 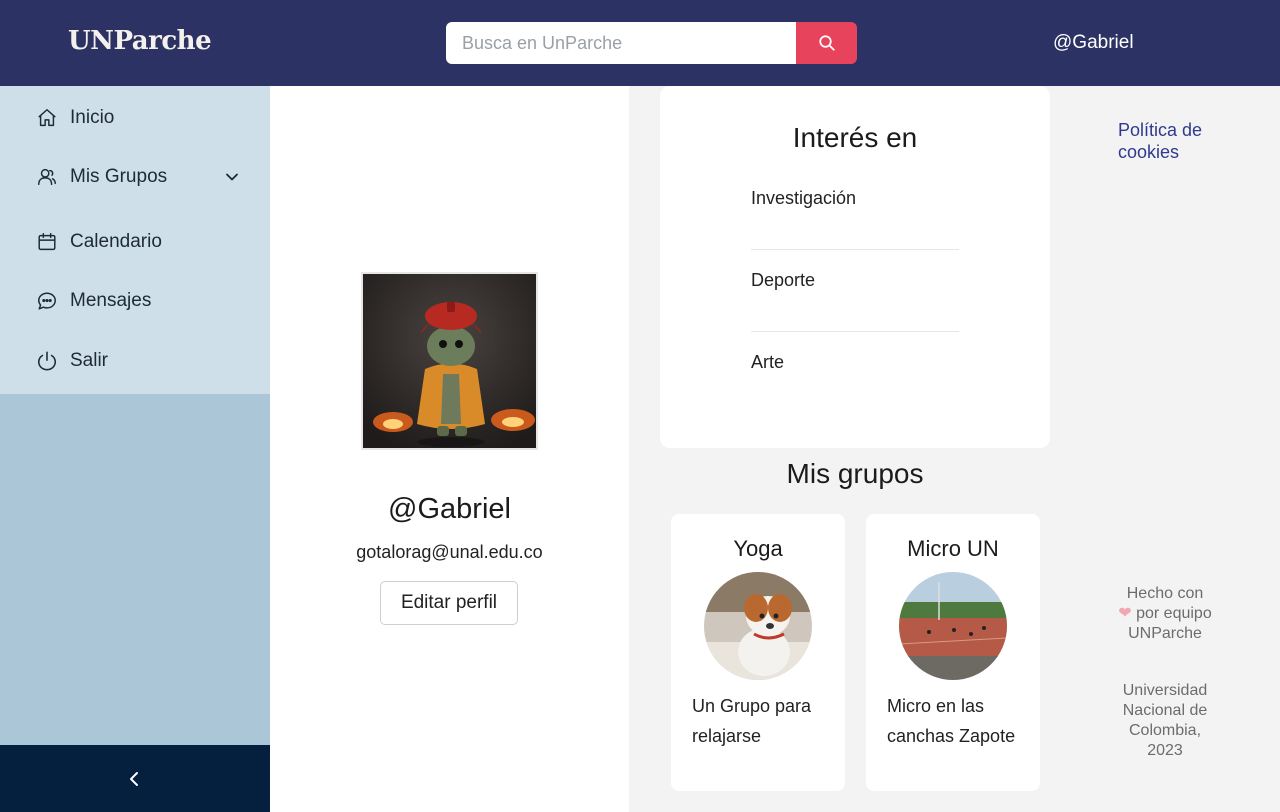 I want to click on cookie-policy-link: Política de cookies, so click(x=1178, y=141).